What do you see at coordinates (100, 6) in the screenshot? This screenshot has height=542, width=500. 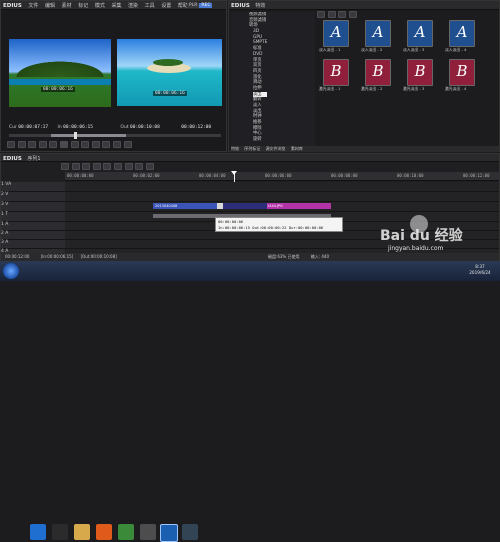 I see `menu-item-mode: 模式` at bounding box center [100, 6].